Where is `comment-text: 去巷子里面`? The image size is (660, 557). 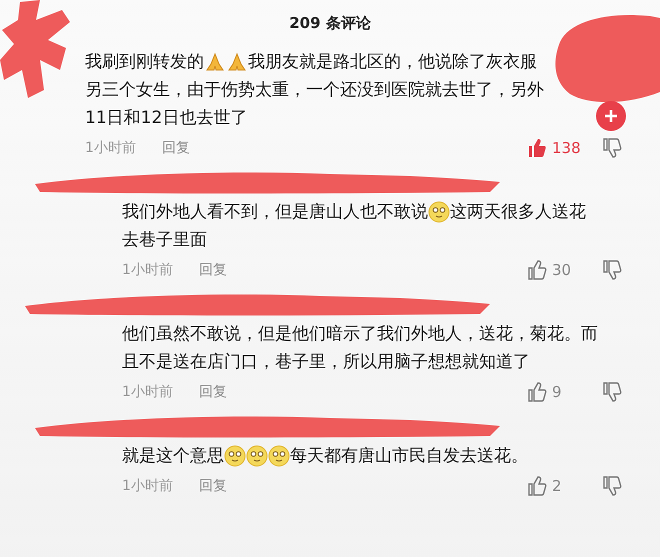
comment-text: 去巷子里面 is located at coordinates (164, 240).